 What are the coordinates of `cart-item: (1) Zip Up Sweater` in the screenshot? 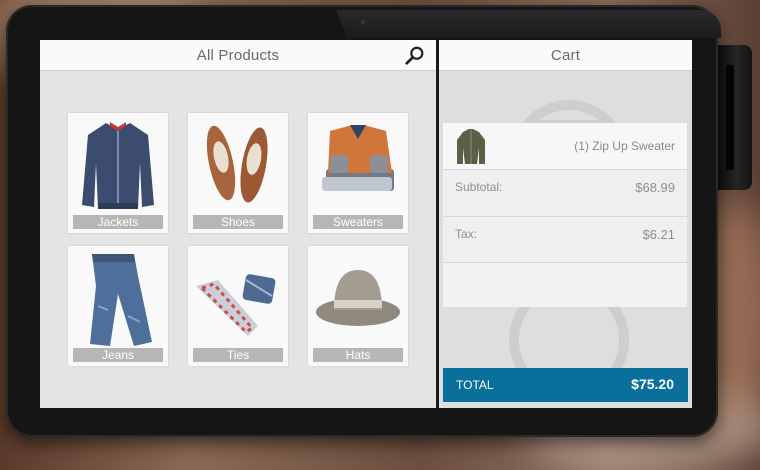 It's located at (565, 146).